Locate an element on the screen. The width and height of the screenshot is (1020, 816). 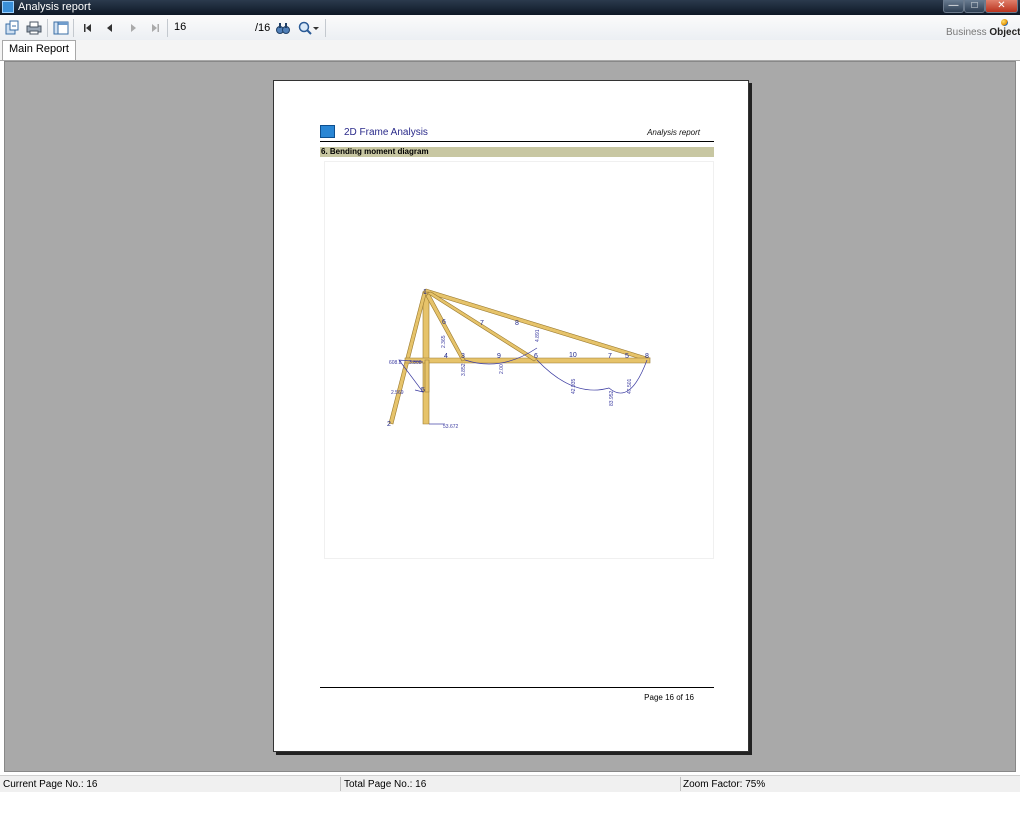
export-icon is located at coordinates (12, 28).